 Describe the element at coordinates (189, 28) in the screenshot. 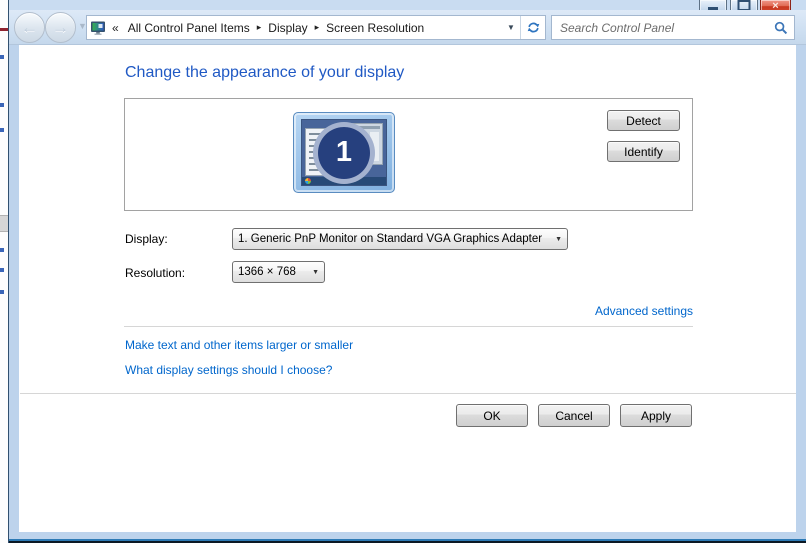

I see `breadcrumb-item-all-control-panel-items: All Control Panel Items` at that location.